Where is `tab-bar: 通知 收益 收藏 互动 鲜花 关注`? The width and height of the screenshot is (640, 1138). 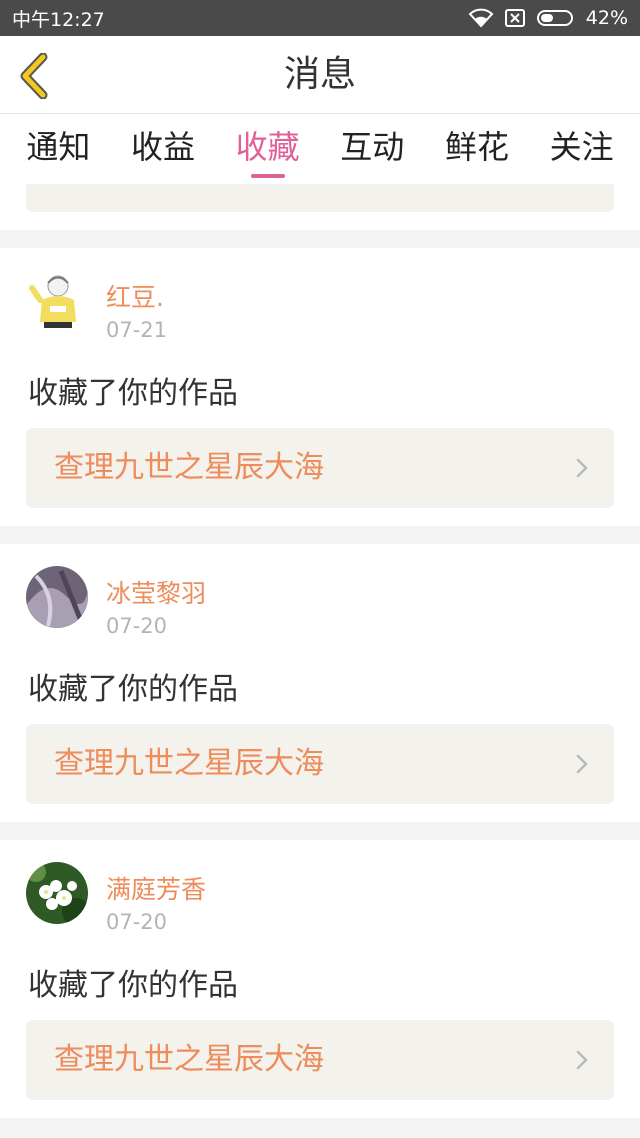
tab-bar: 通知 收益 收藏 互动 鲜花 关注 is located at coordinates (320, 149).